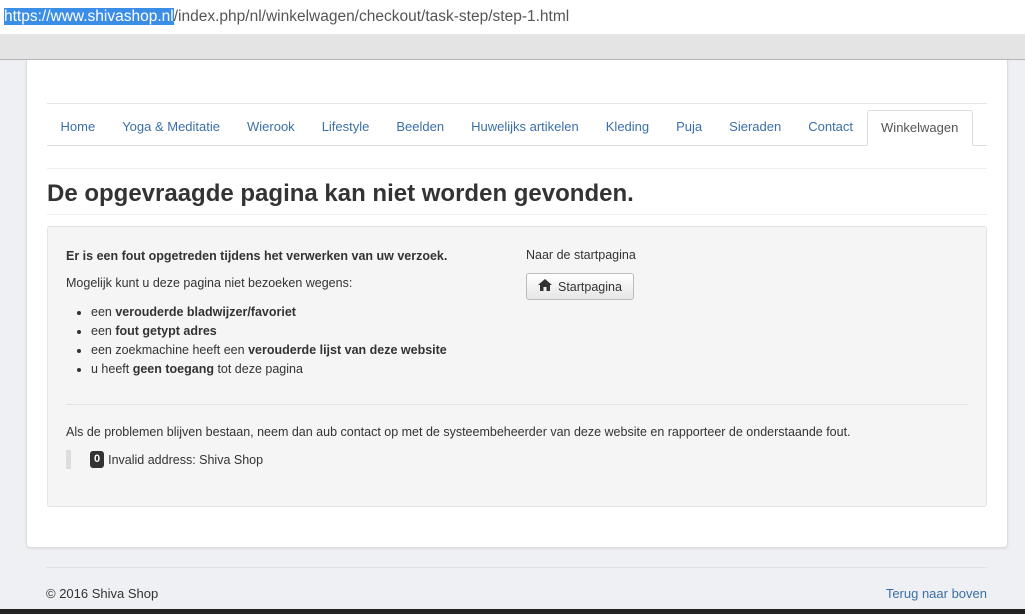  What do you see at coordinates (517, 168) in the screenshot?
I see `content-divider` at bounding box center [517, 168].